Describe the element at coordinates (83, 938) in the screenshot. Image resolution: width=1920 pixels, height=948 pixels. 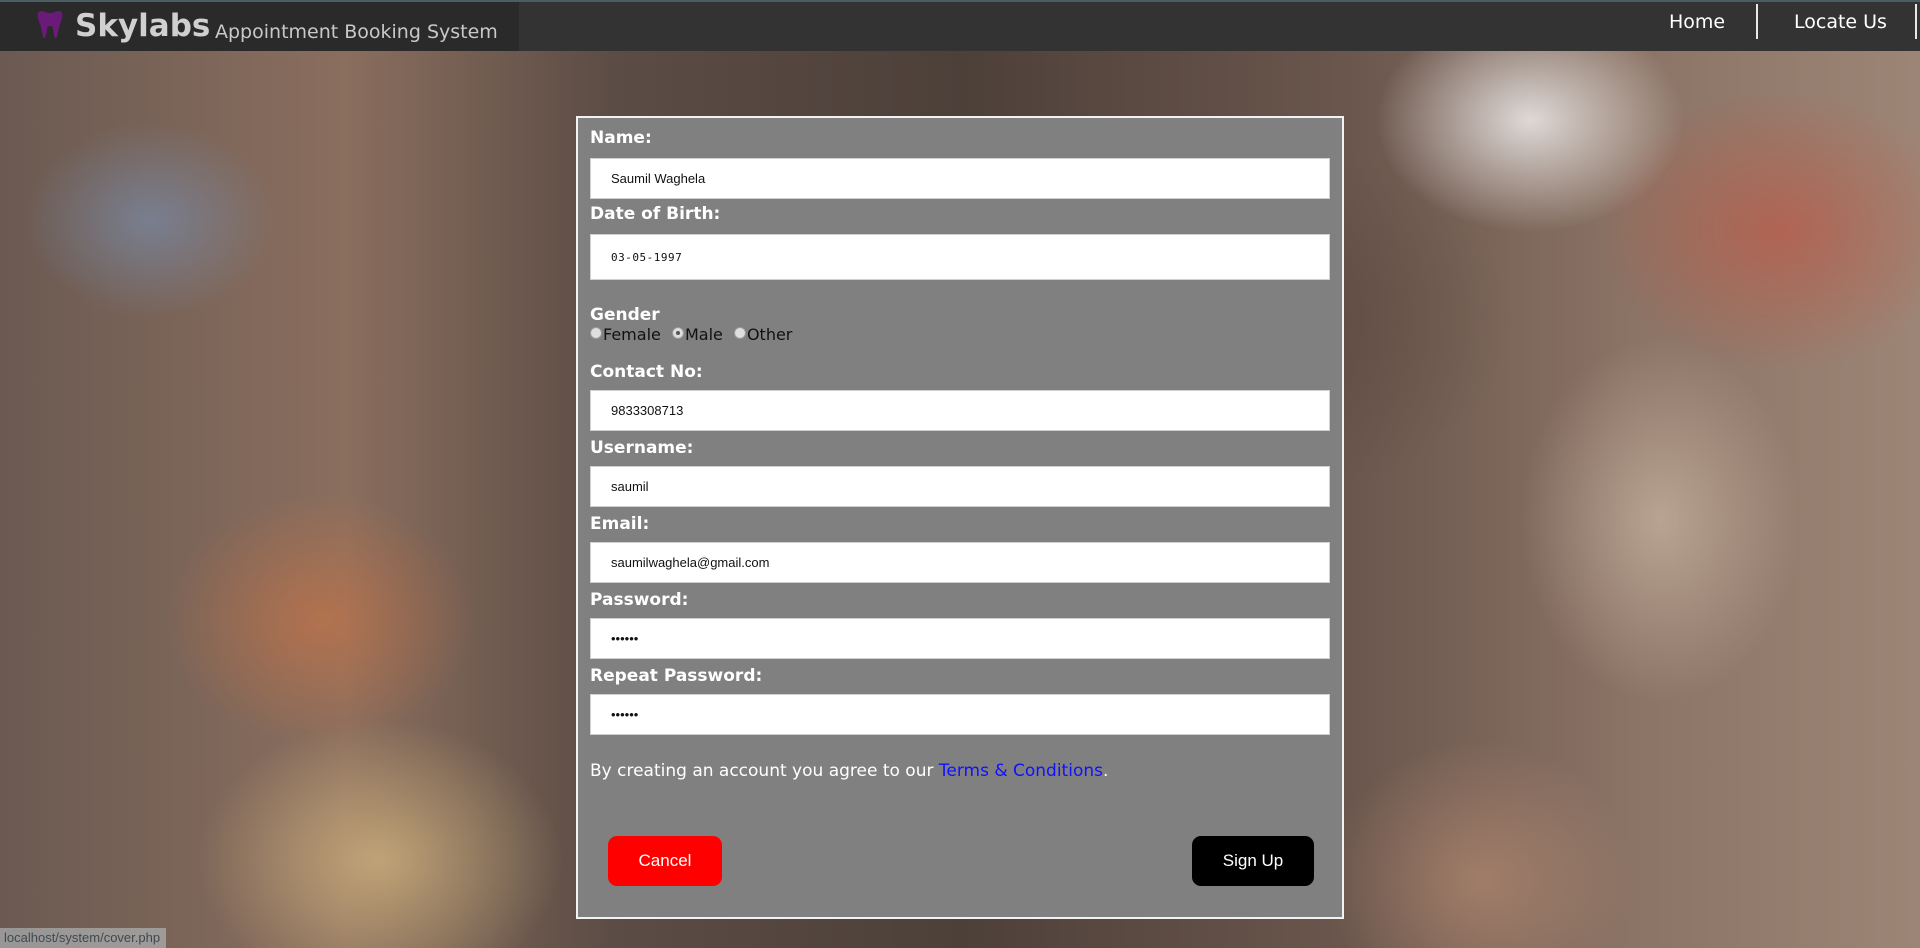
I see `status-bar-url: localhost/system/cover.php` at that location.